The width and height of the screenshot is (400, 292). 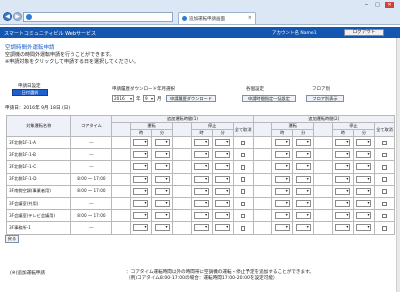 What do you see at coordinates (149, 98) in the screenshot?
I see `month-select: 9` at bounding box center [149, 98].